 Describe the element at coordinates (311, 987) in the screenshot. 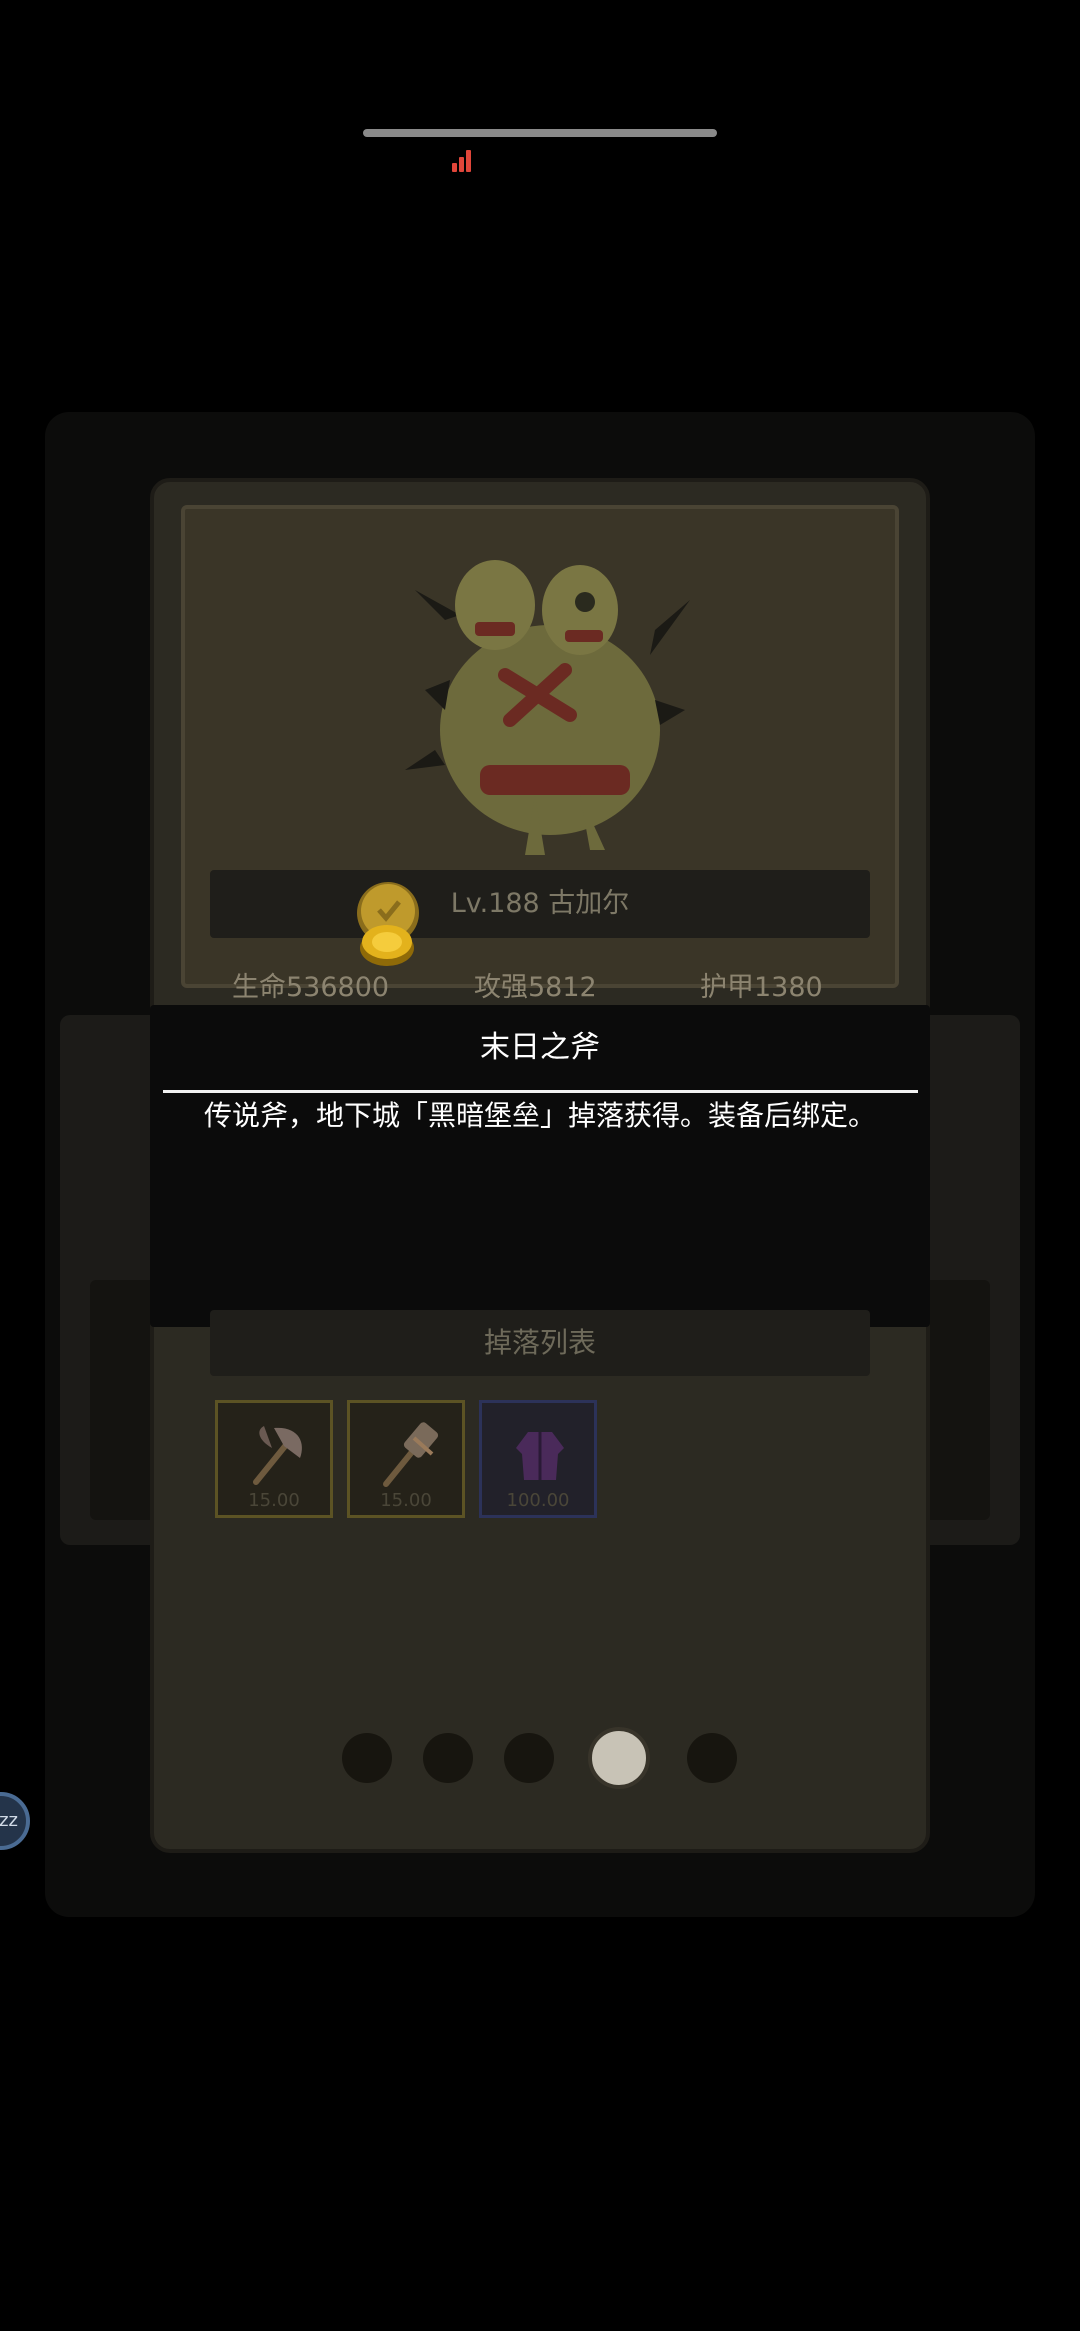

I see `boss-hp: 生命536800` at that location.